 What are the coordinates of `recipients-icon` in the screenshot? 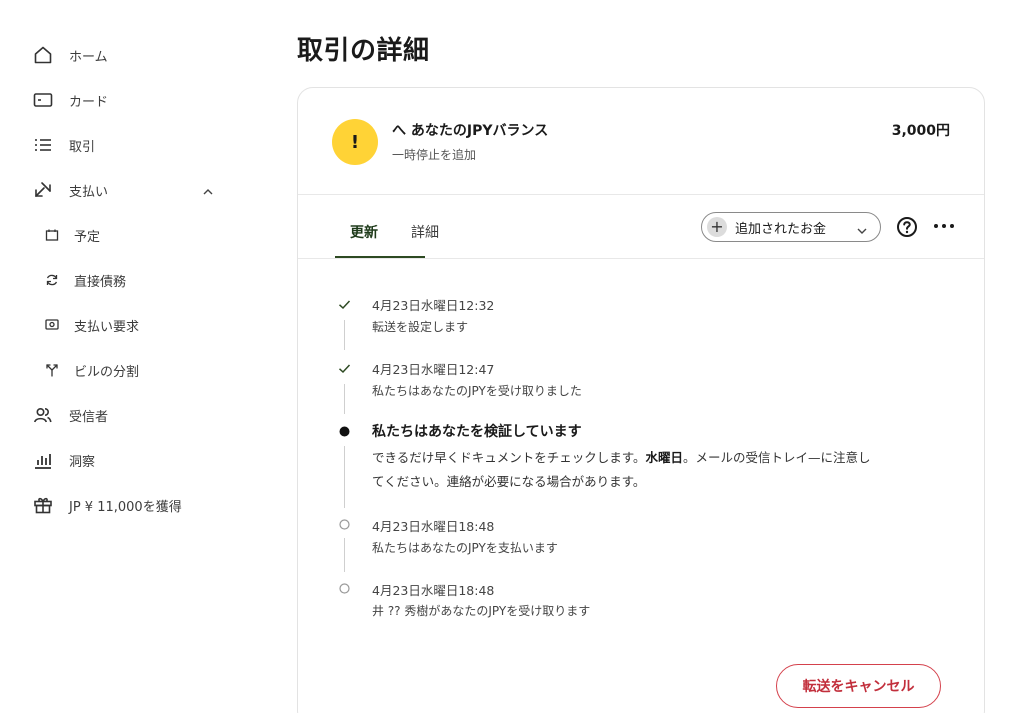 It's located at (43, 415).